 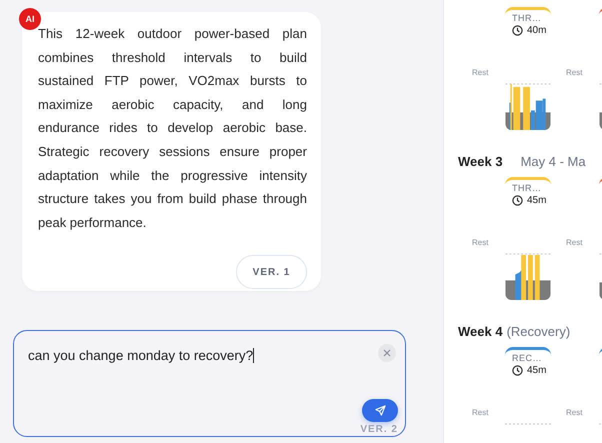 What do you see at coordinates (553, 161) in the screenshot?
I see `week-dates: May 4 - Ma` at bounding box center [553, 161].